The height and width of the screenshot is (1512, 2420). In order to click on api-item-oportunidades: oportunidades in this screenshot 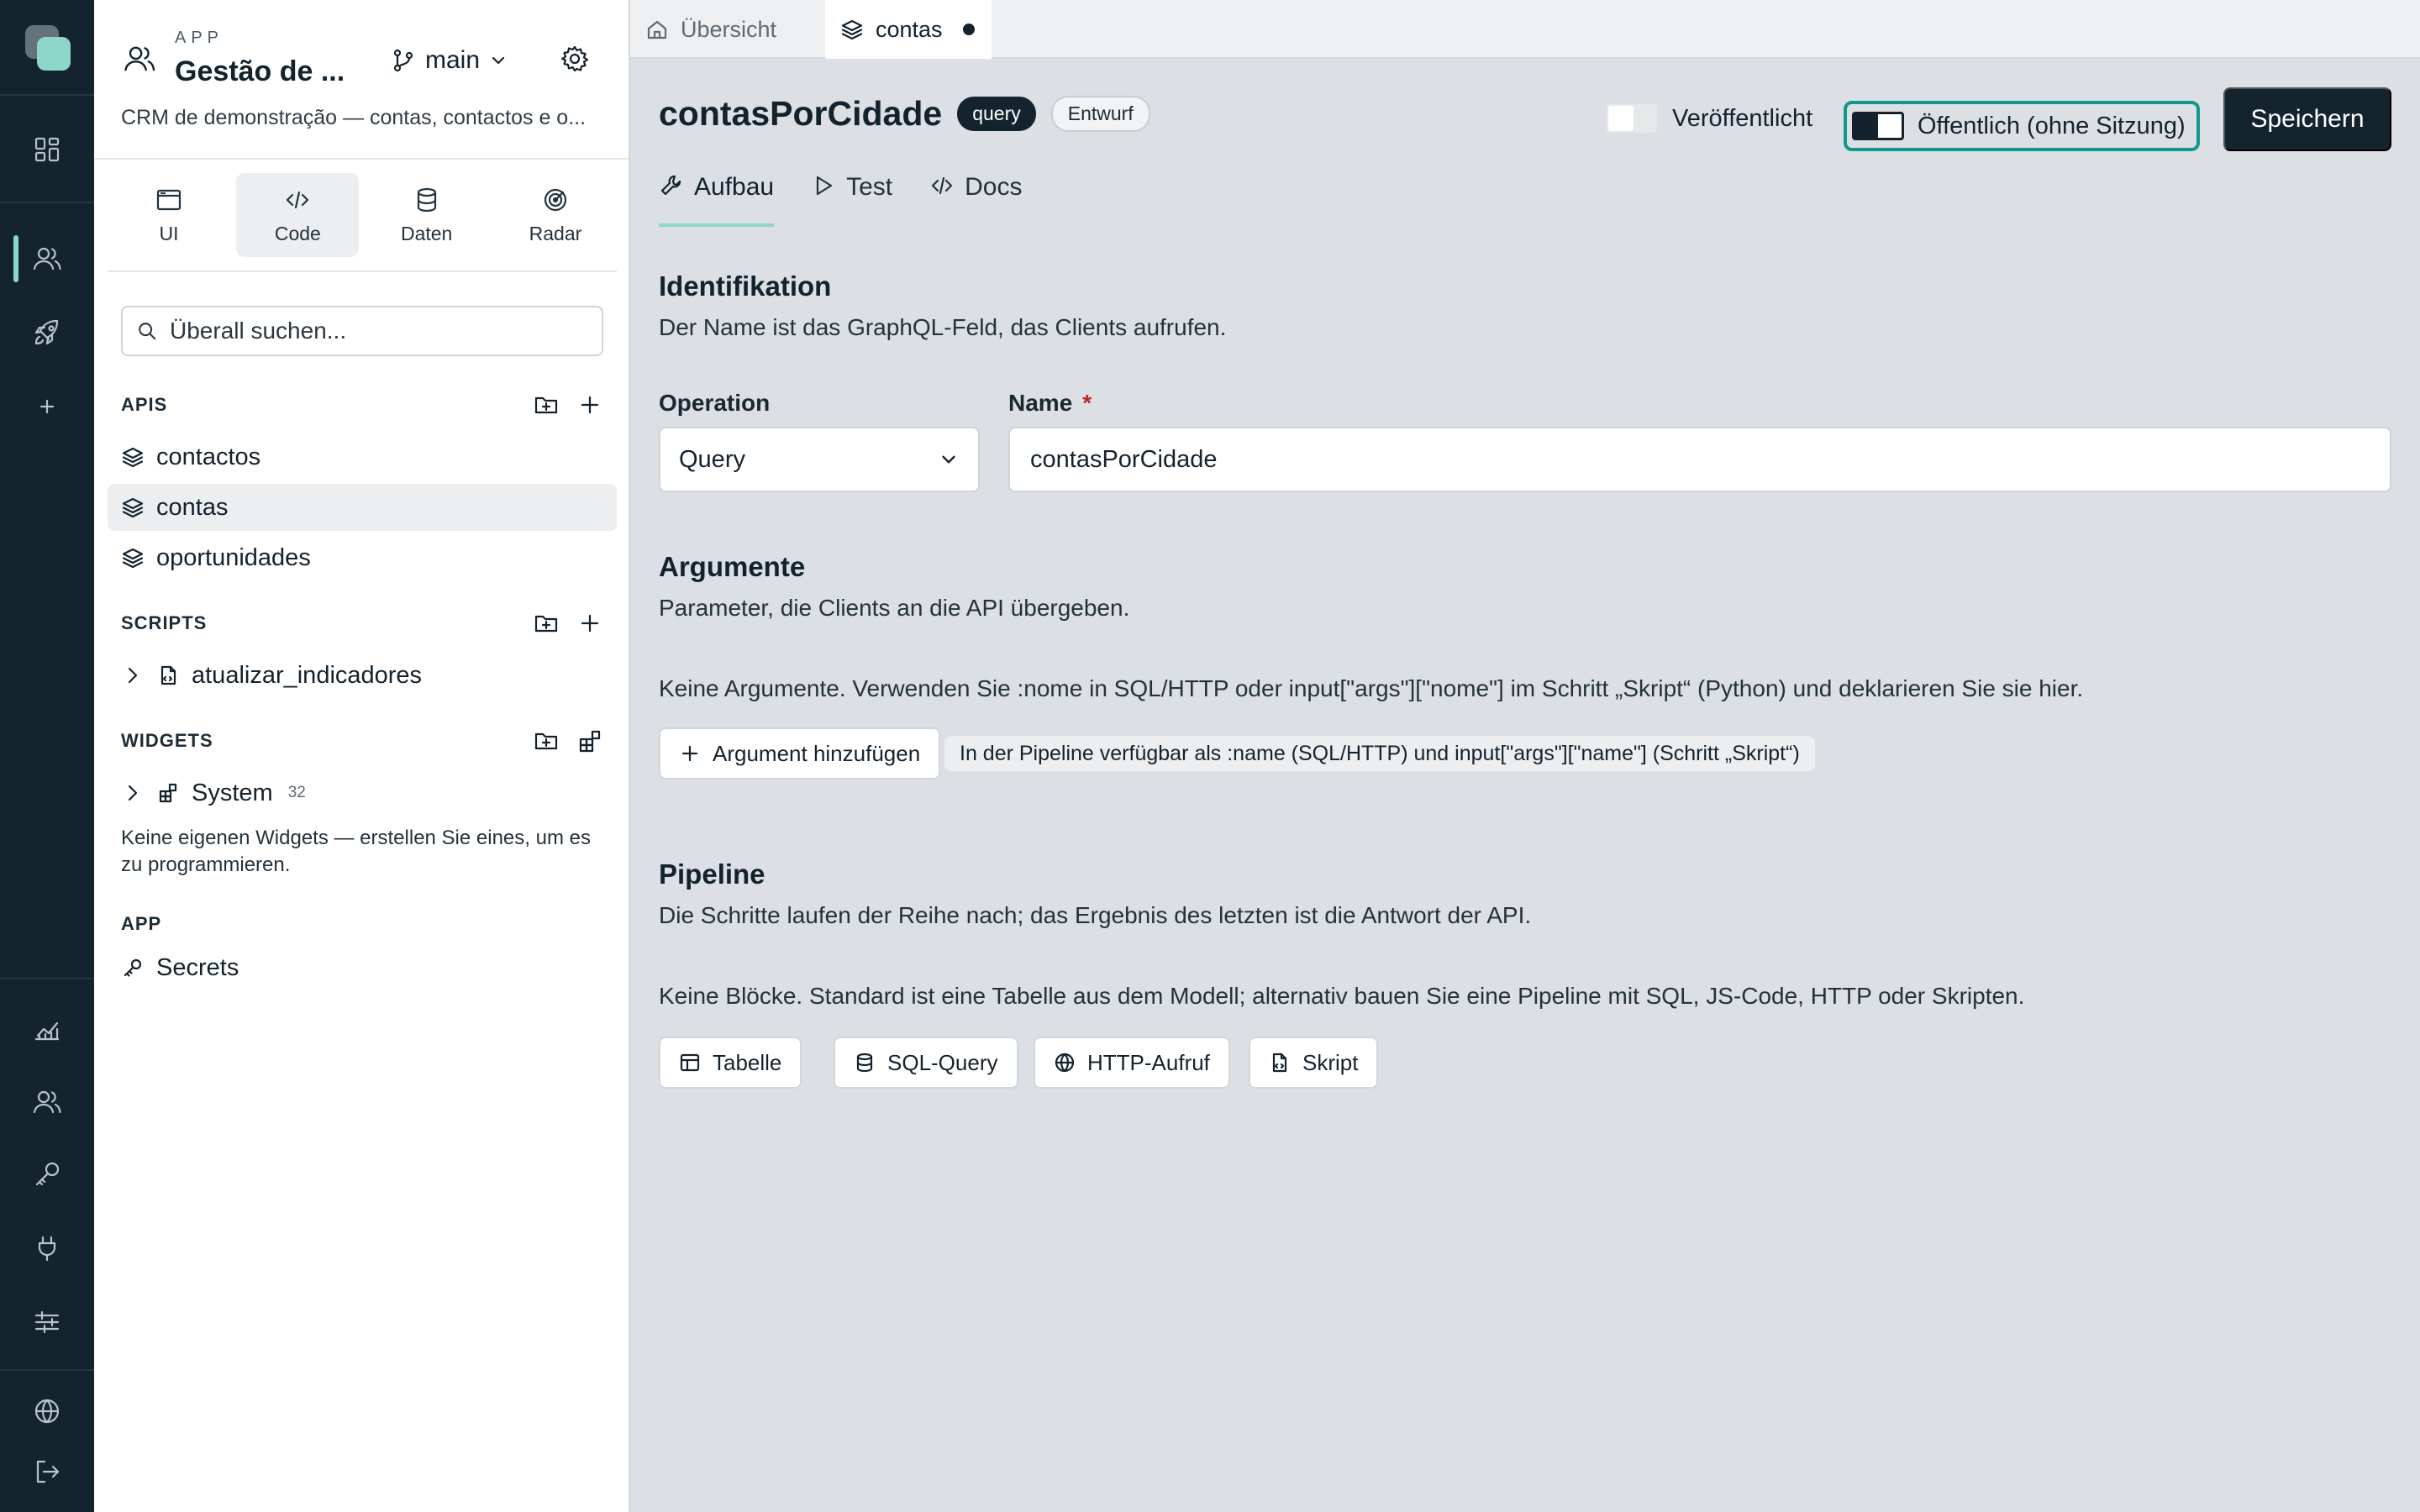, I will do `click(362, 557)`.